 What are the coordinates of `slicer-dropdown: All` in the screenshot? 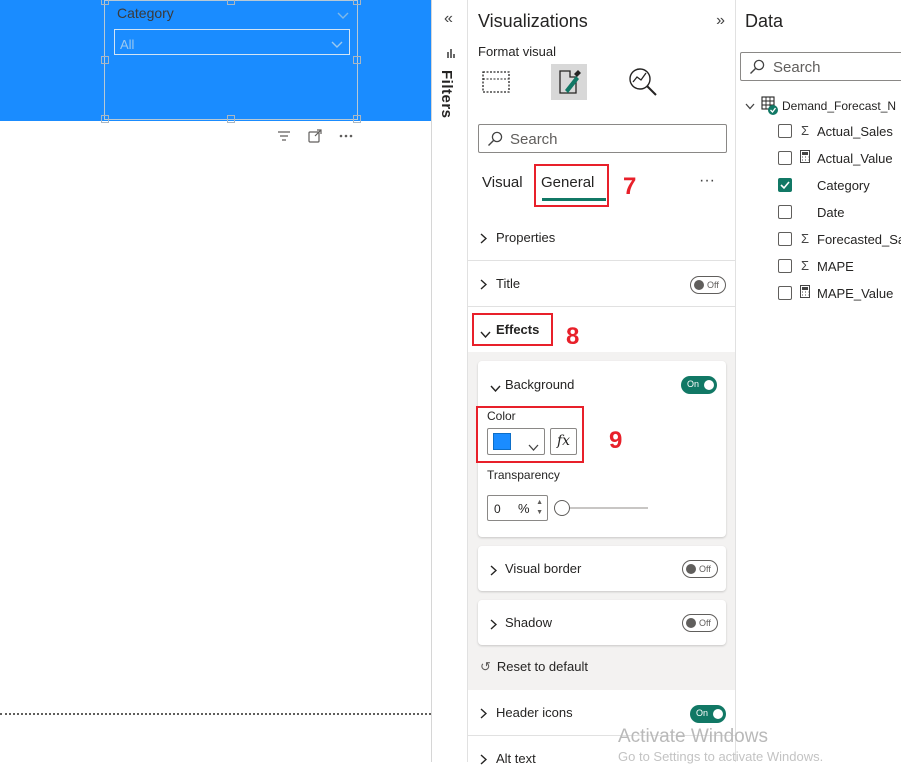 It's located at (232, 42).